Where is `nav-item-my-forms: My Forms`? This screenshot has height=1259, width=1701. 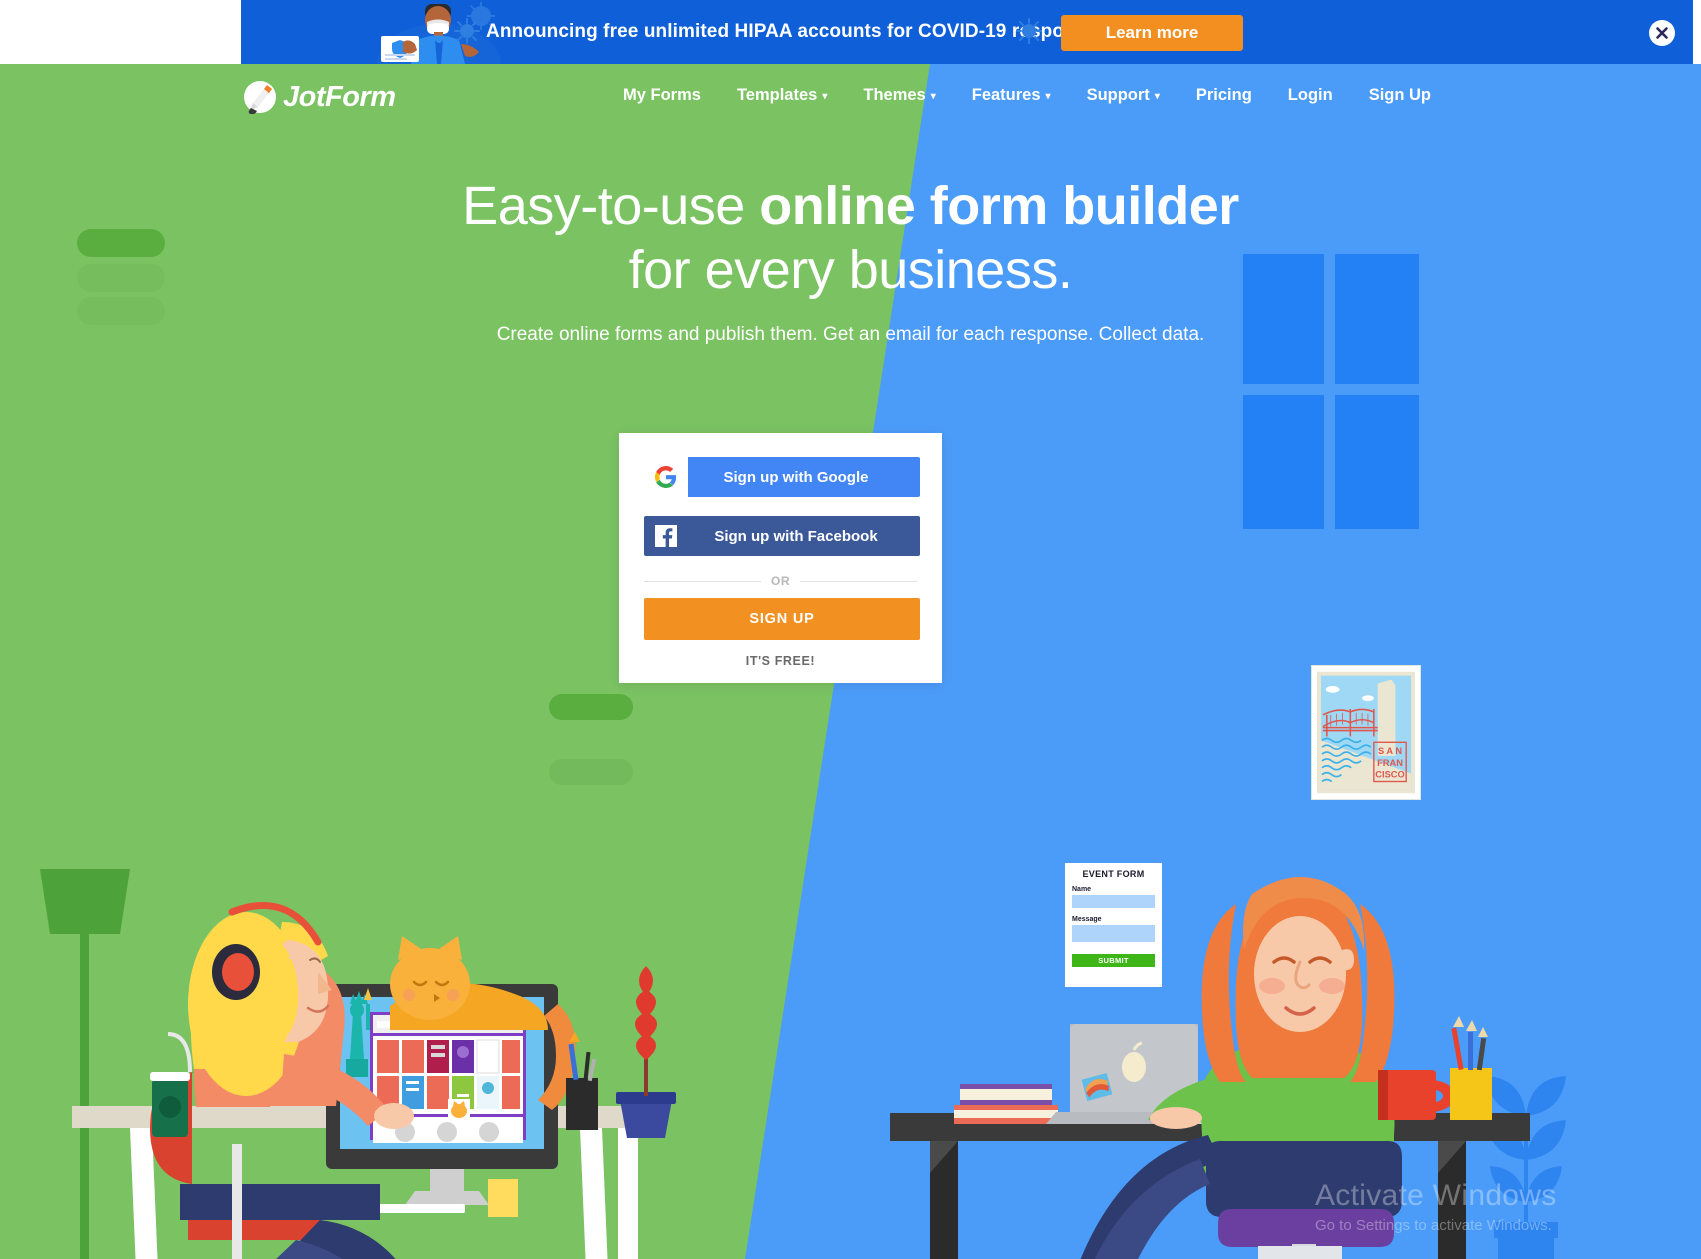
nav-item-my-forms: My Forms is located at coordinates (662, 95).